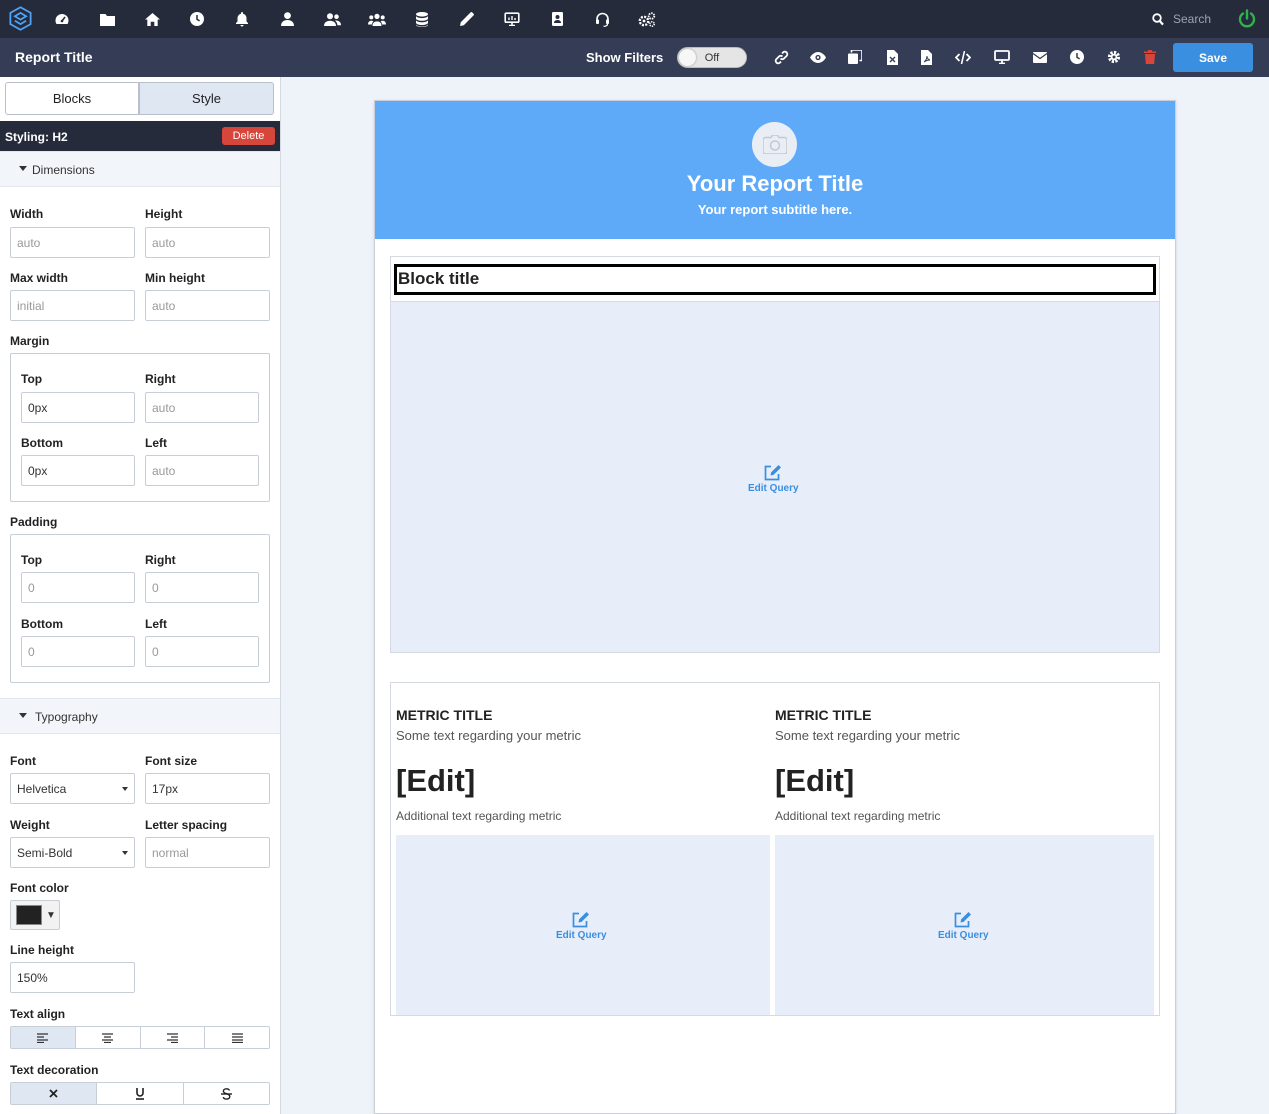  Describe the element at coordinates (42, 788) in the screenshot. I see `font-select-value: Helvetica` at that location.